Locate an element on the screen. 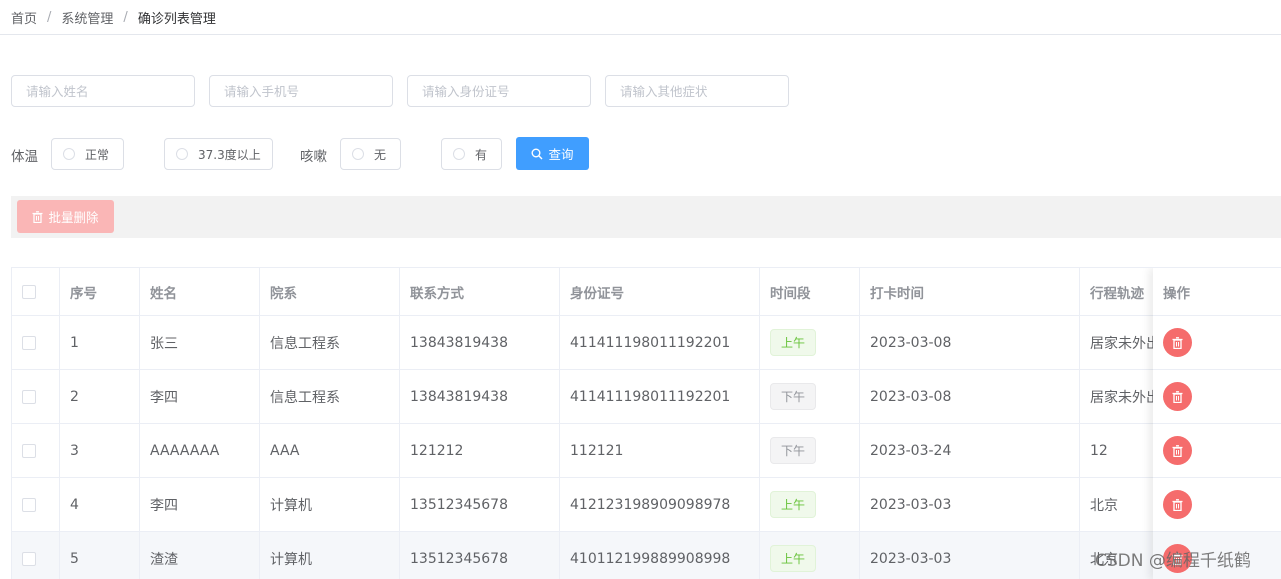 This screenshot has width=1281, height=579. row-actions-cell is located at coordinates (1217, 450).